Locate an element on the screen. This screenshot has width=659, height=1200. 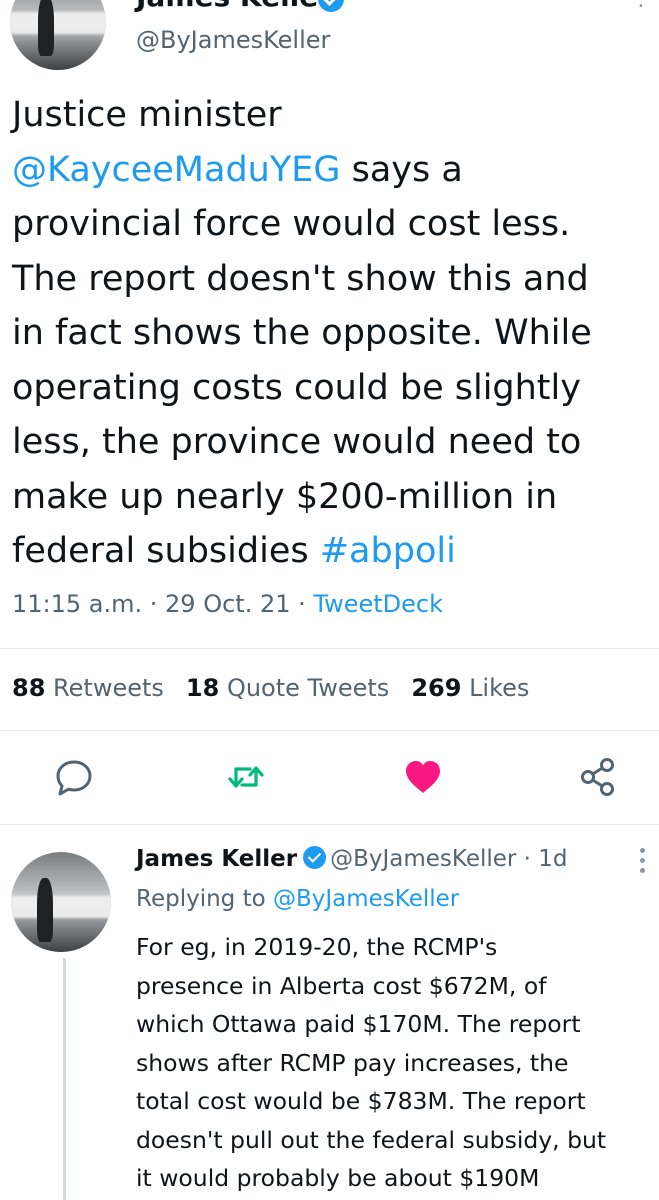
engagement-stats: 88 Retweets 18 Quote Tweets 269 Likes is located at coordinates (270, 688).